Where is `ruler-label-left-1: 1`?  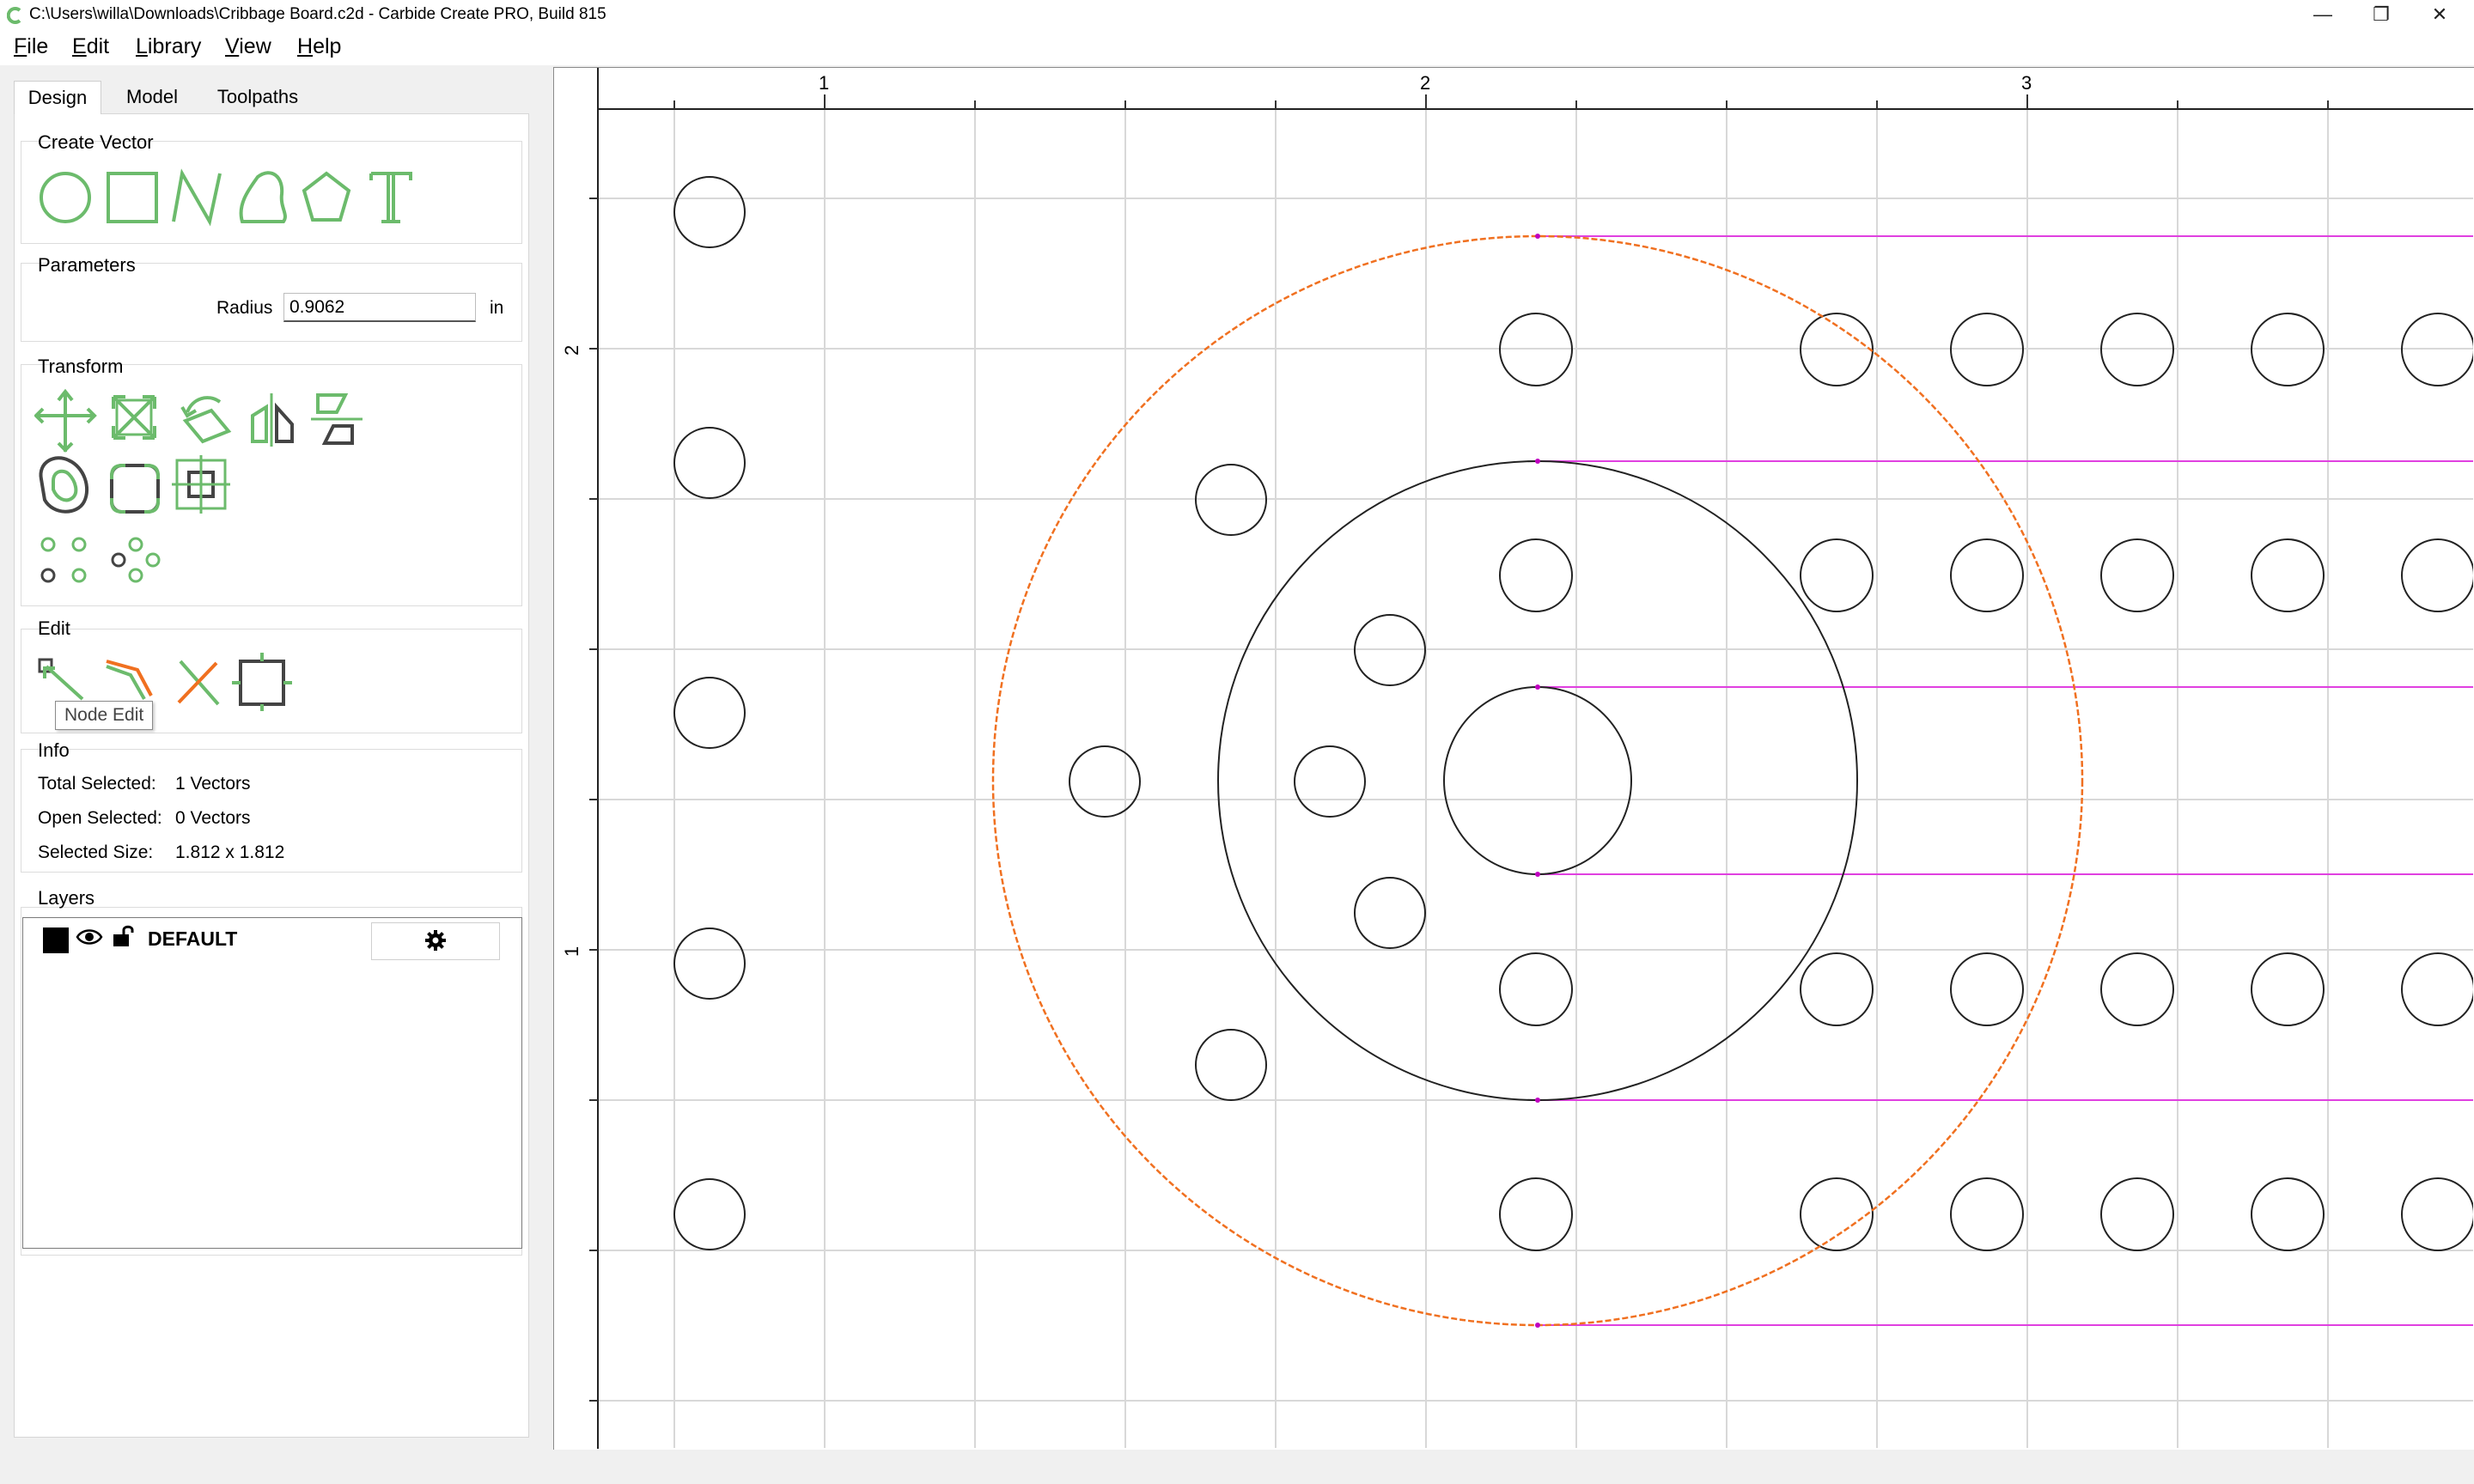 ruler-label-left-1: 1 is located at coordinates (571, 951).